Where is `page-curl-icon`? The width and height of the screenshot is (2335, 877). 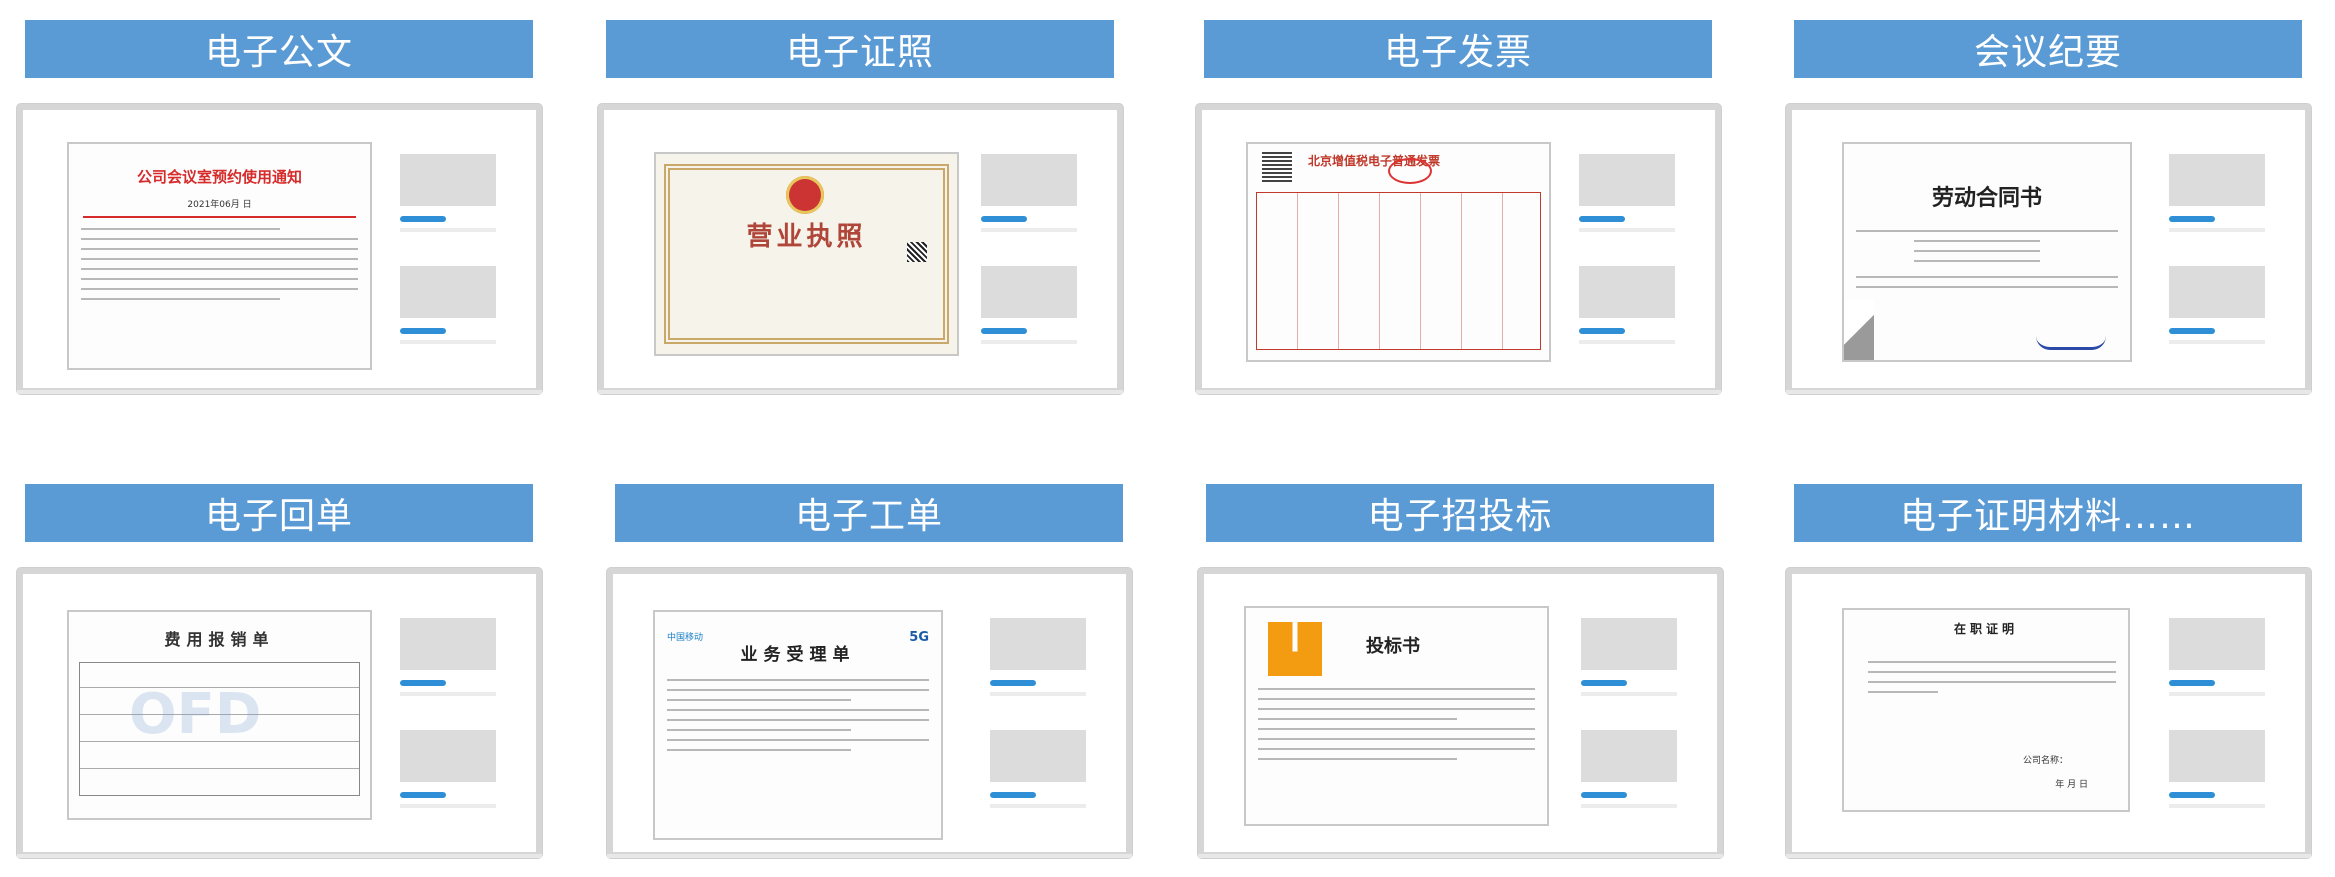
page-curl-icon is located at coordinates (1859, 330).